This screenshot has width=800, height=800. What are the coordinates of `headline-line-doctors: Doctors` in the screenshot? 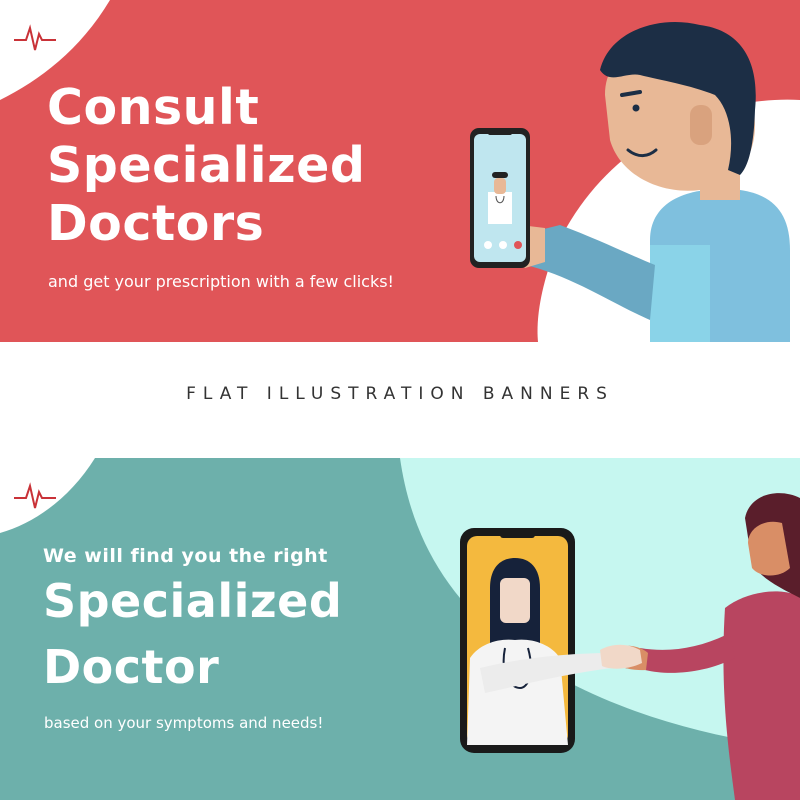 It's located at (156, 223).